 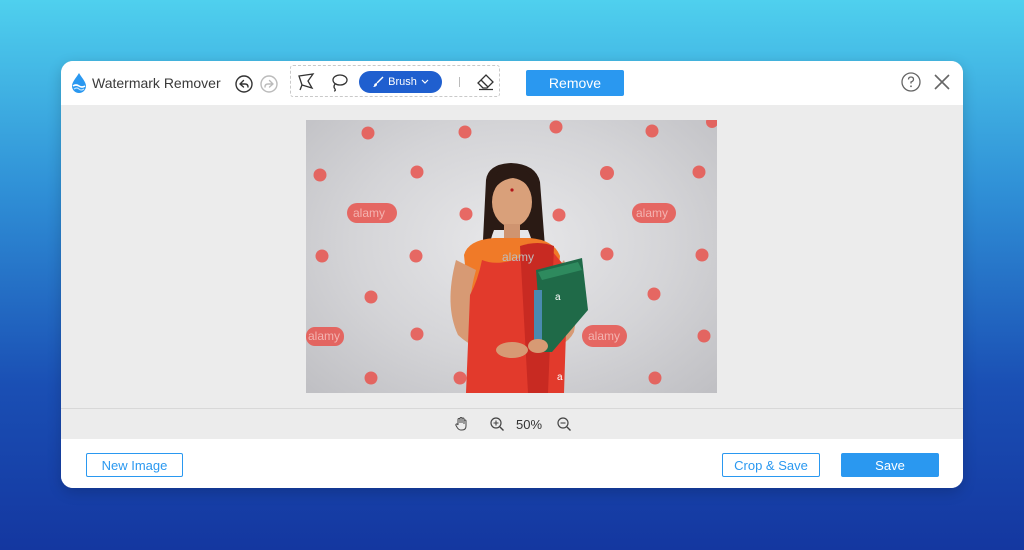 What do you see at coordinates (911, 82) in the screenshot?
I see `help-icon` at bounding box center [911, 82].